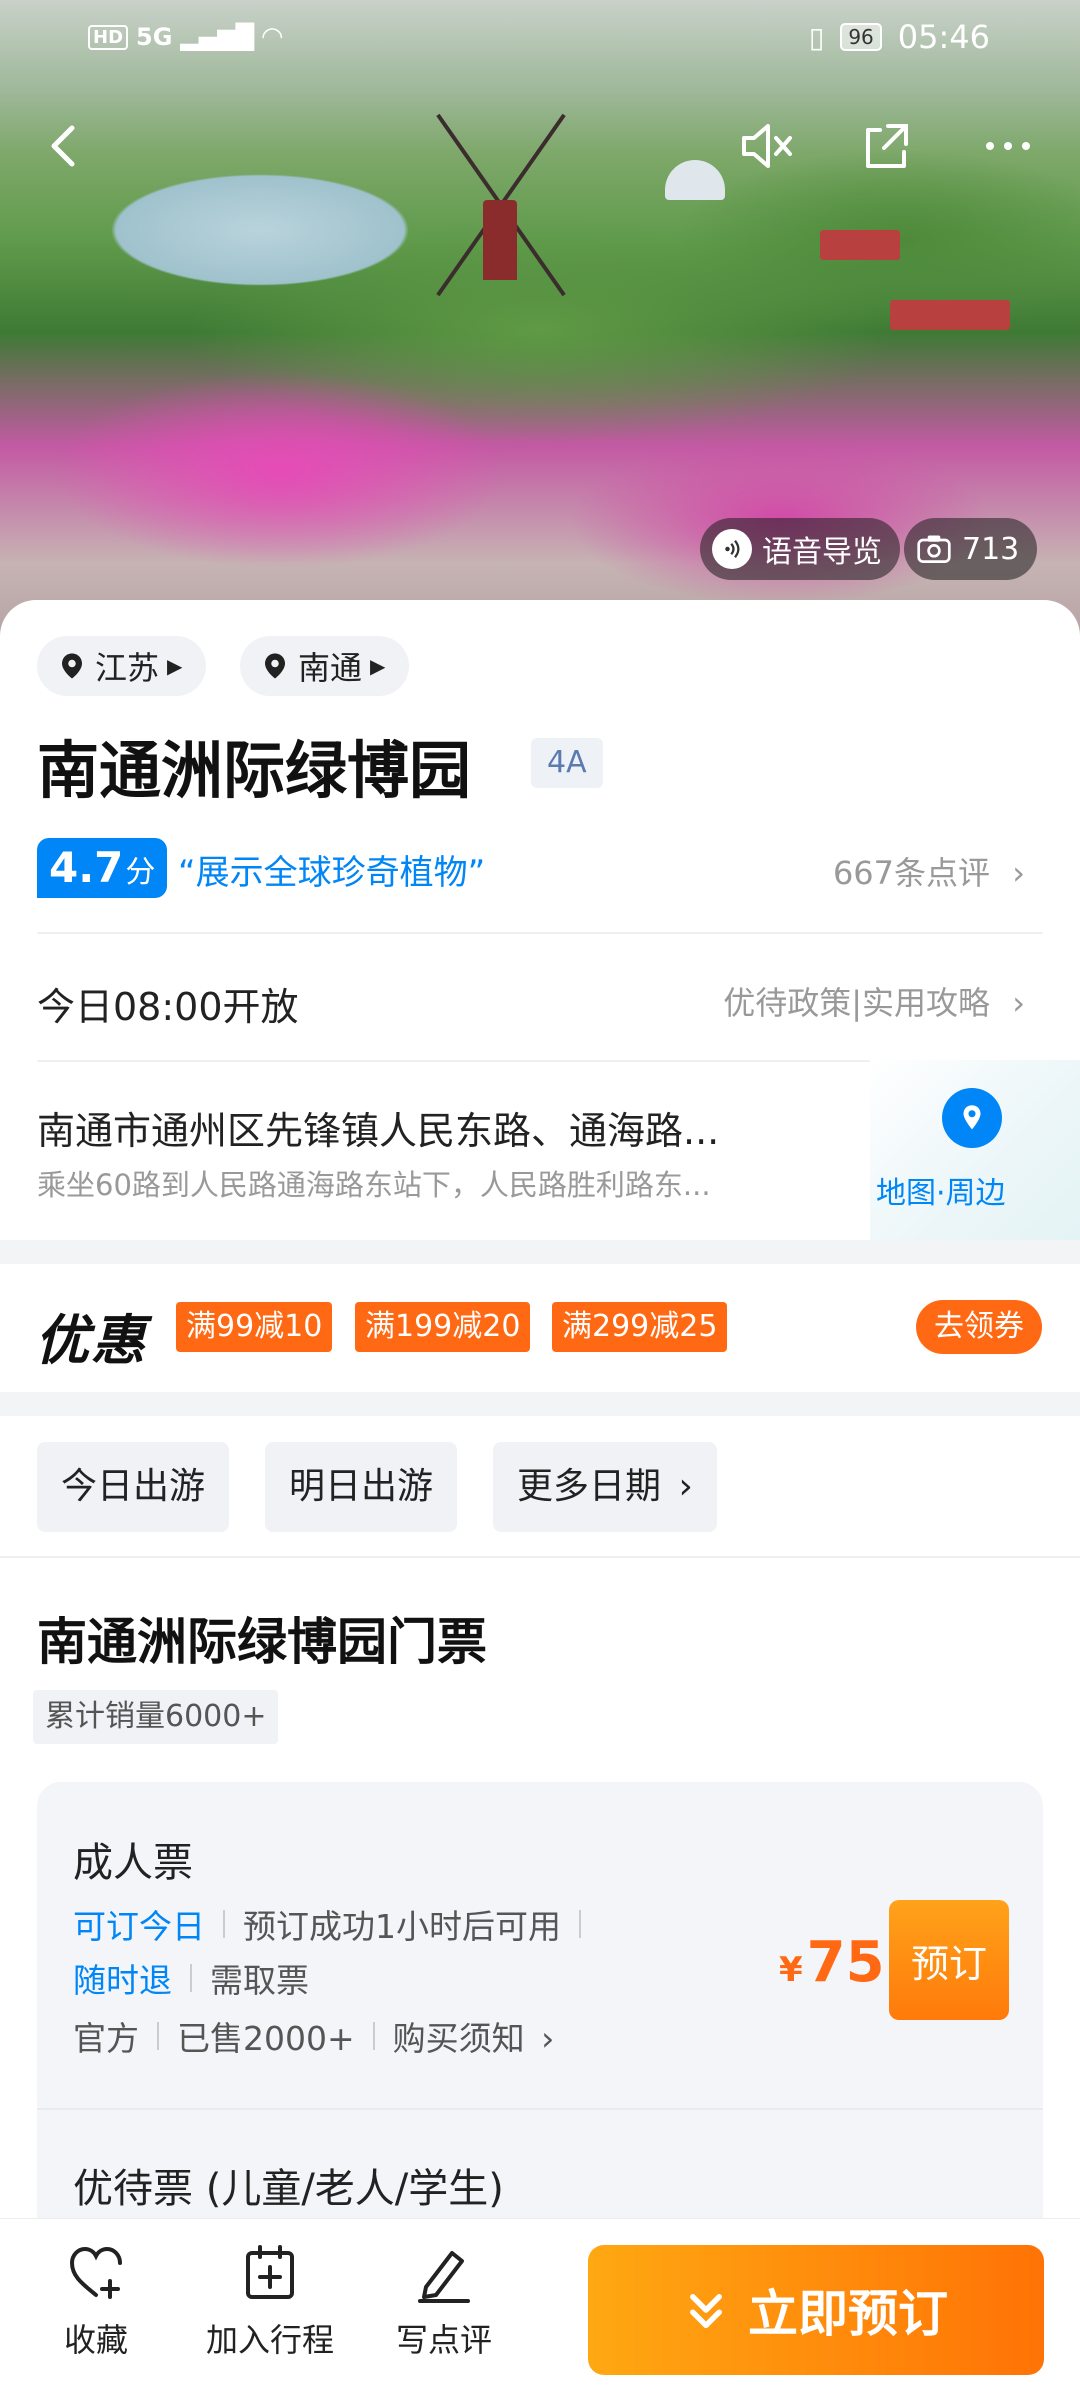 Image resolution: width=1080 pixels, height=2400 pixels. What do you see at coordinates (288, 2185) in the screenshot?
I see `ticket-item-concession: 优待票 (儿童/老人/学生)` at bounding box center [288, 2185].